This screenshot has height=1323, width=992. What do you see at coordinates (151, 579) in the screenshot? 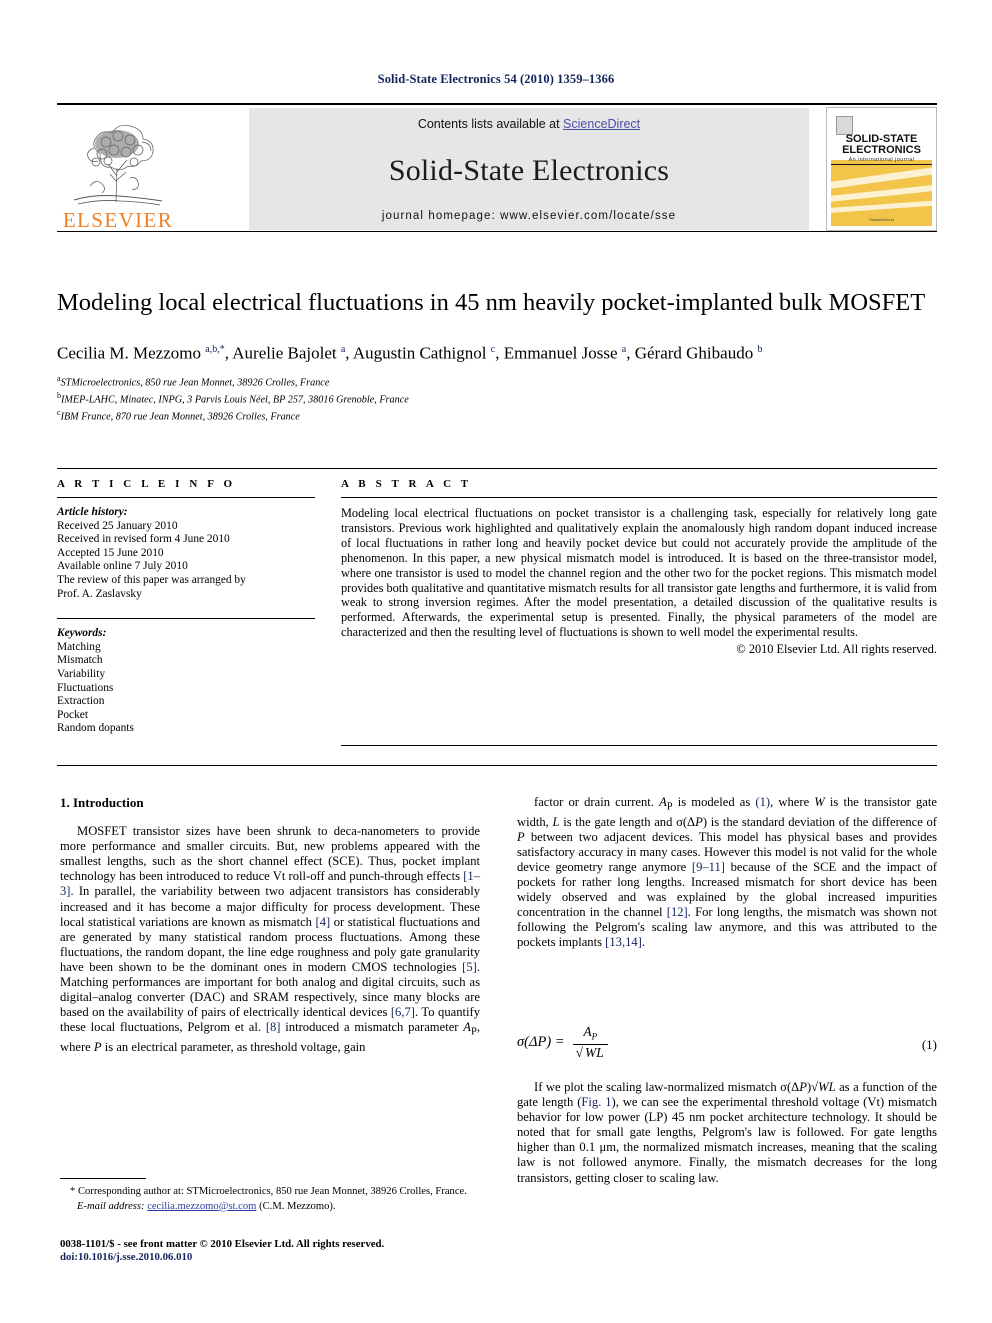
I see `history-item: The review of this paper was arranged by` at bounding box center [151, 579].